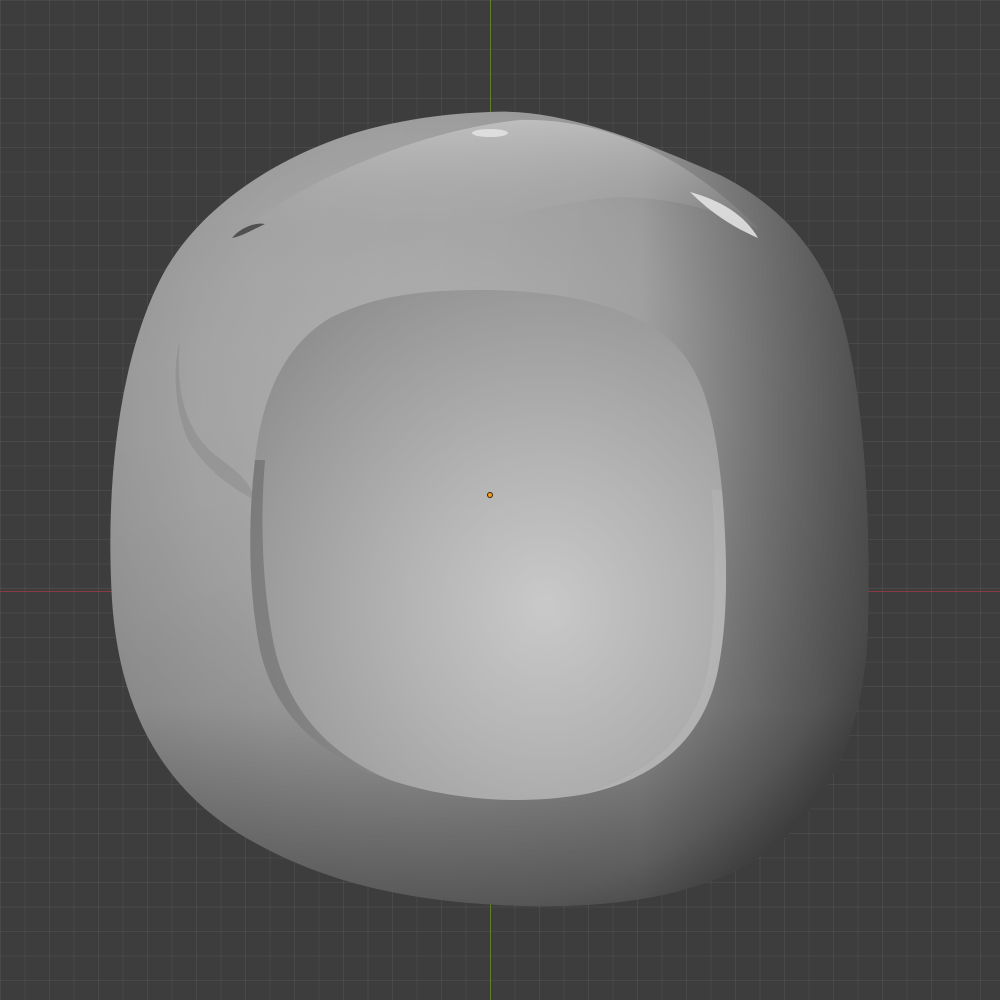 This screenshot has height=1000, width=1000. I want to click on mesh-specular-top, so click(490, 133).